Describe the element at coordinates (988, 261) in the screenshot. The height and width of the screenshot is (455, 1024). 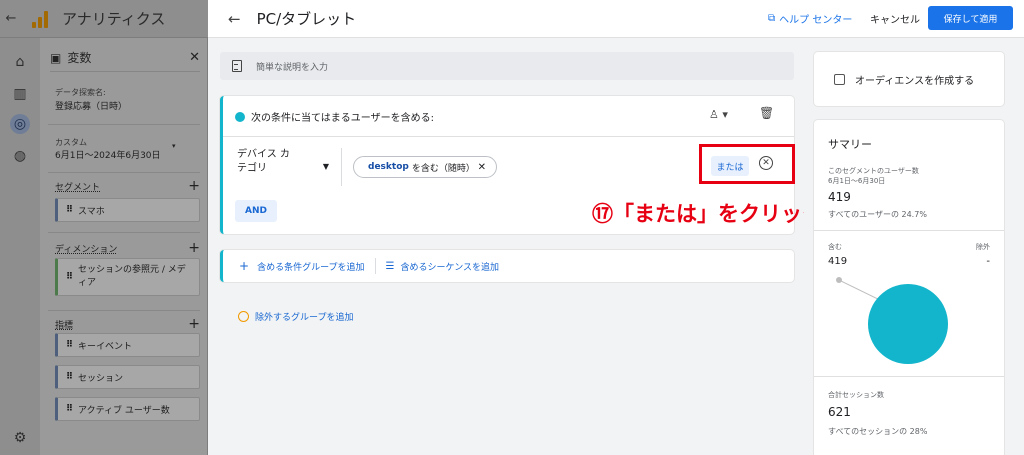
I see `exclude-value: -` at that location.